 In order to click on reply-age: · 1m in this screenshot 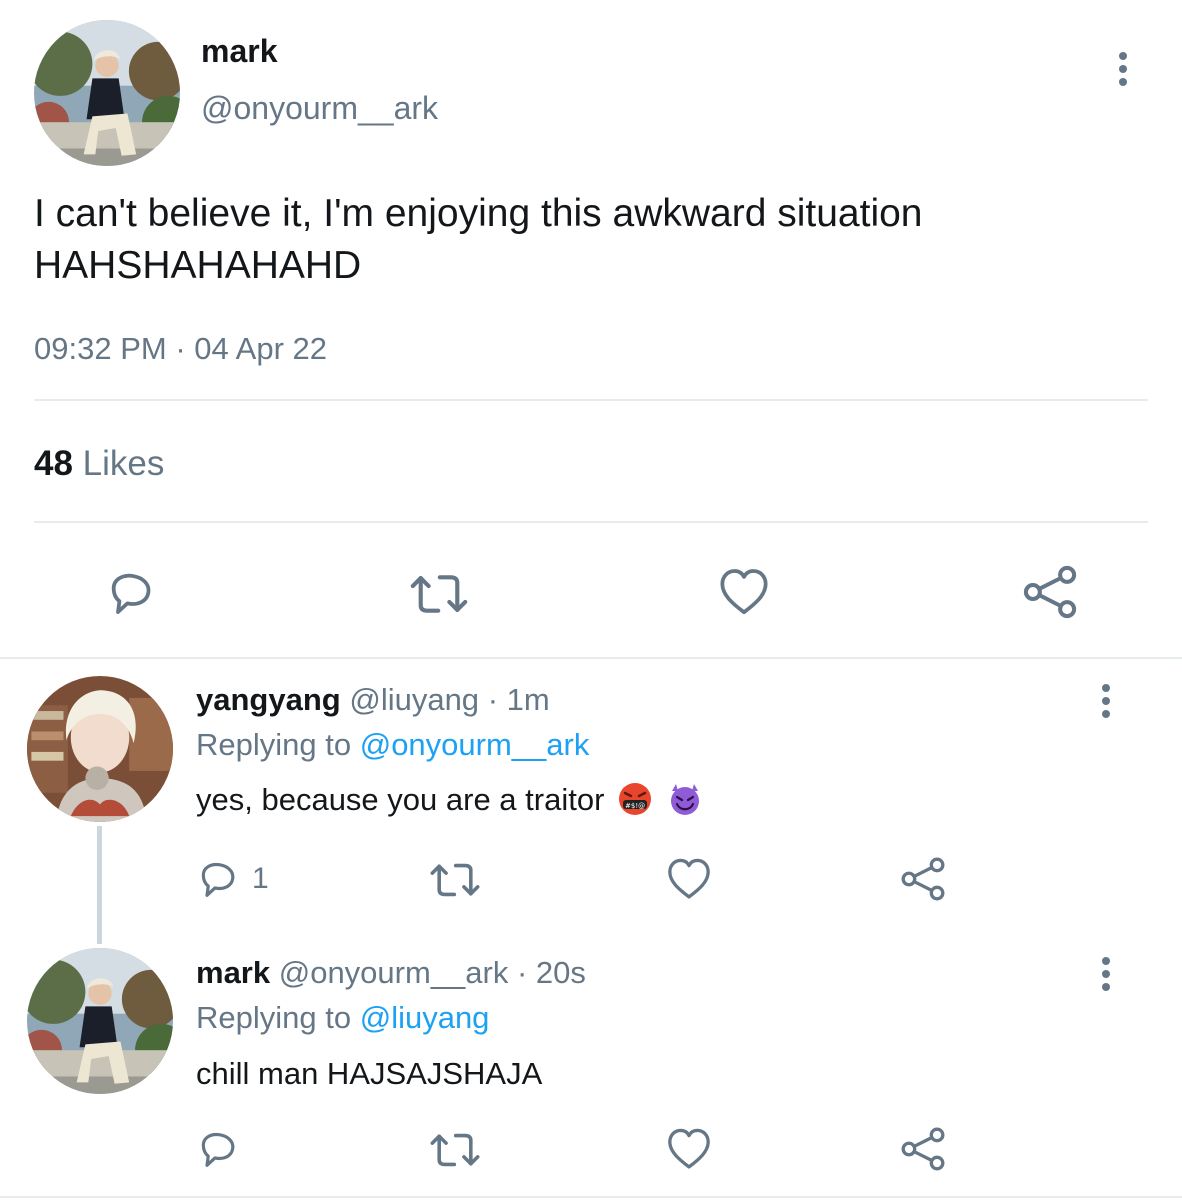, I will do `click(518, 699)`.